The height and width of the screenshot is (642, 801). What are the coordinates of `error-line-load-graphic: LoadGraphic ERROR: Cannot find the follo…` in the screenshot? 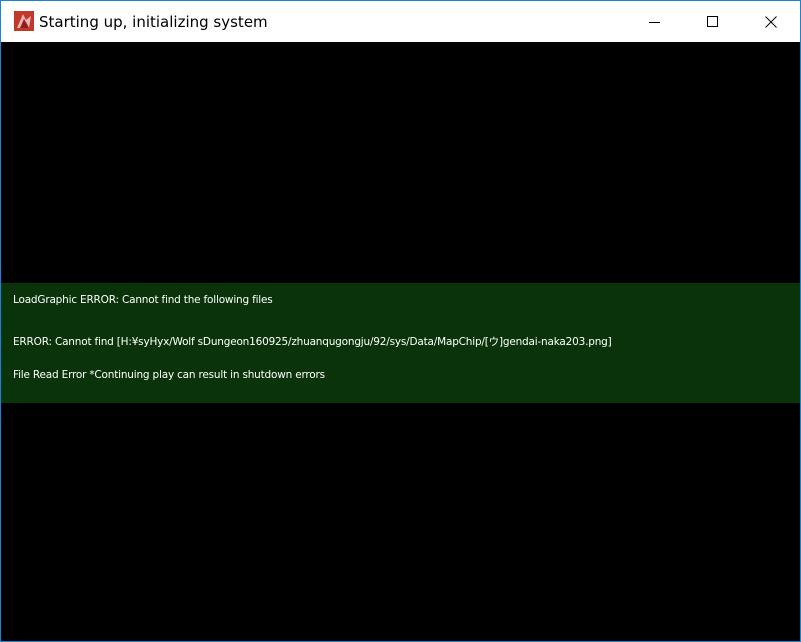 It's located at (143, 300).